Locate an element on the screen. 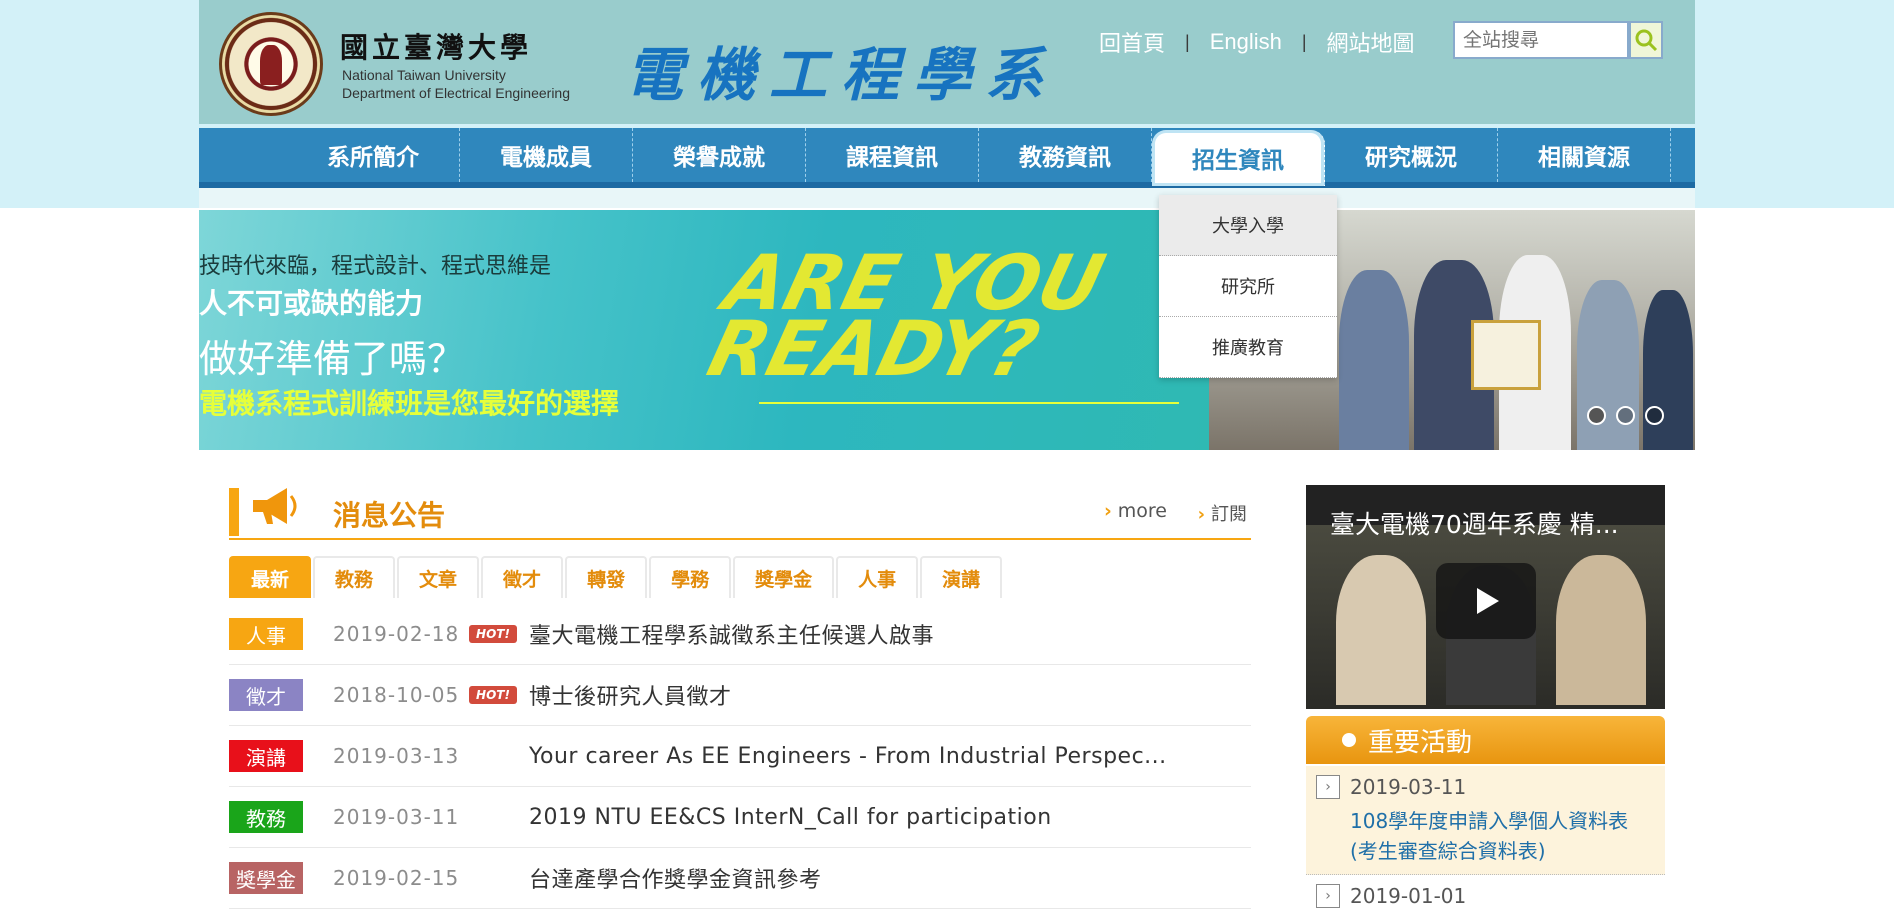  ready-line-2: READY? is located at coordinates (873, 348).